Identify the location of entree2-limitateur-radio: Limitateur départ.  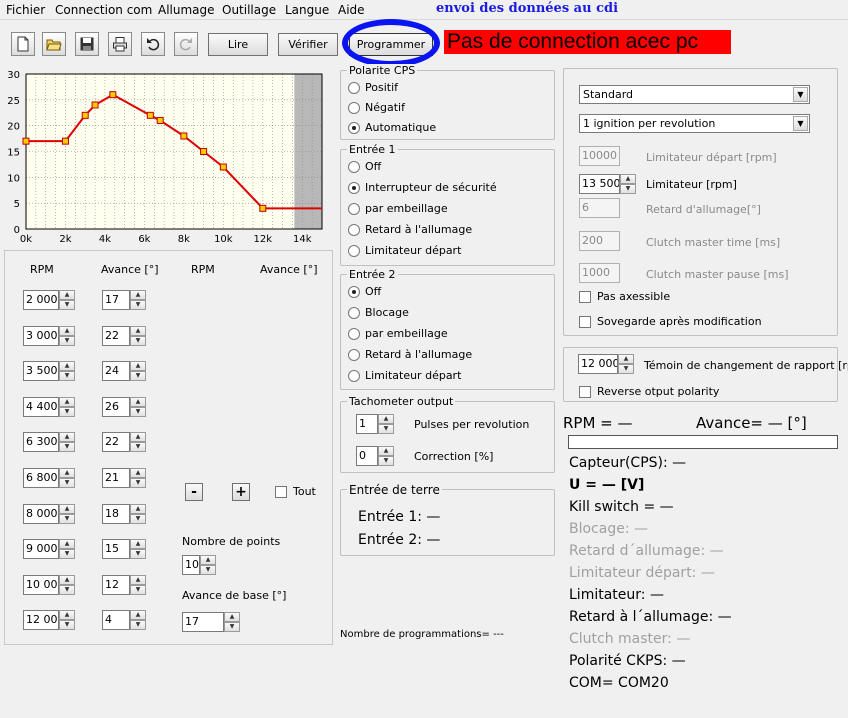
(404, 375).